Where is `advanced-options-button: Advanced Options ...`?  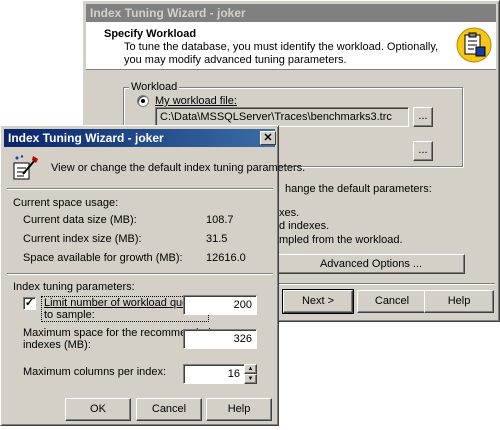
advanced-options-button: Advanced Options ... is located at coordinates (371, 264).